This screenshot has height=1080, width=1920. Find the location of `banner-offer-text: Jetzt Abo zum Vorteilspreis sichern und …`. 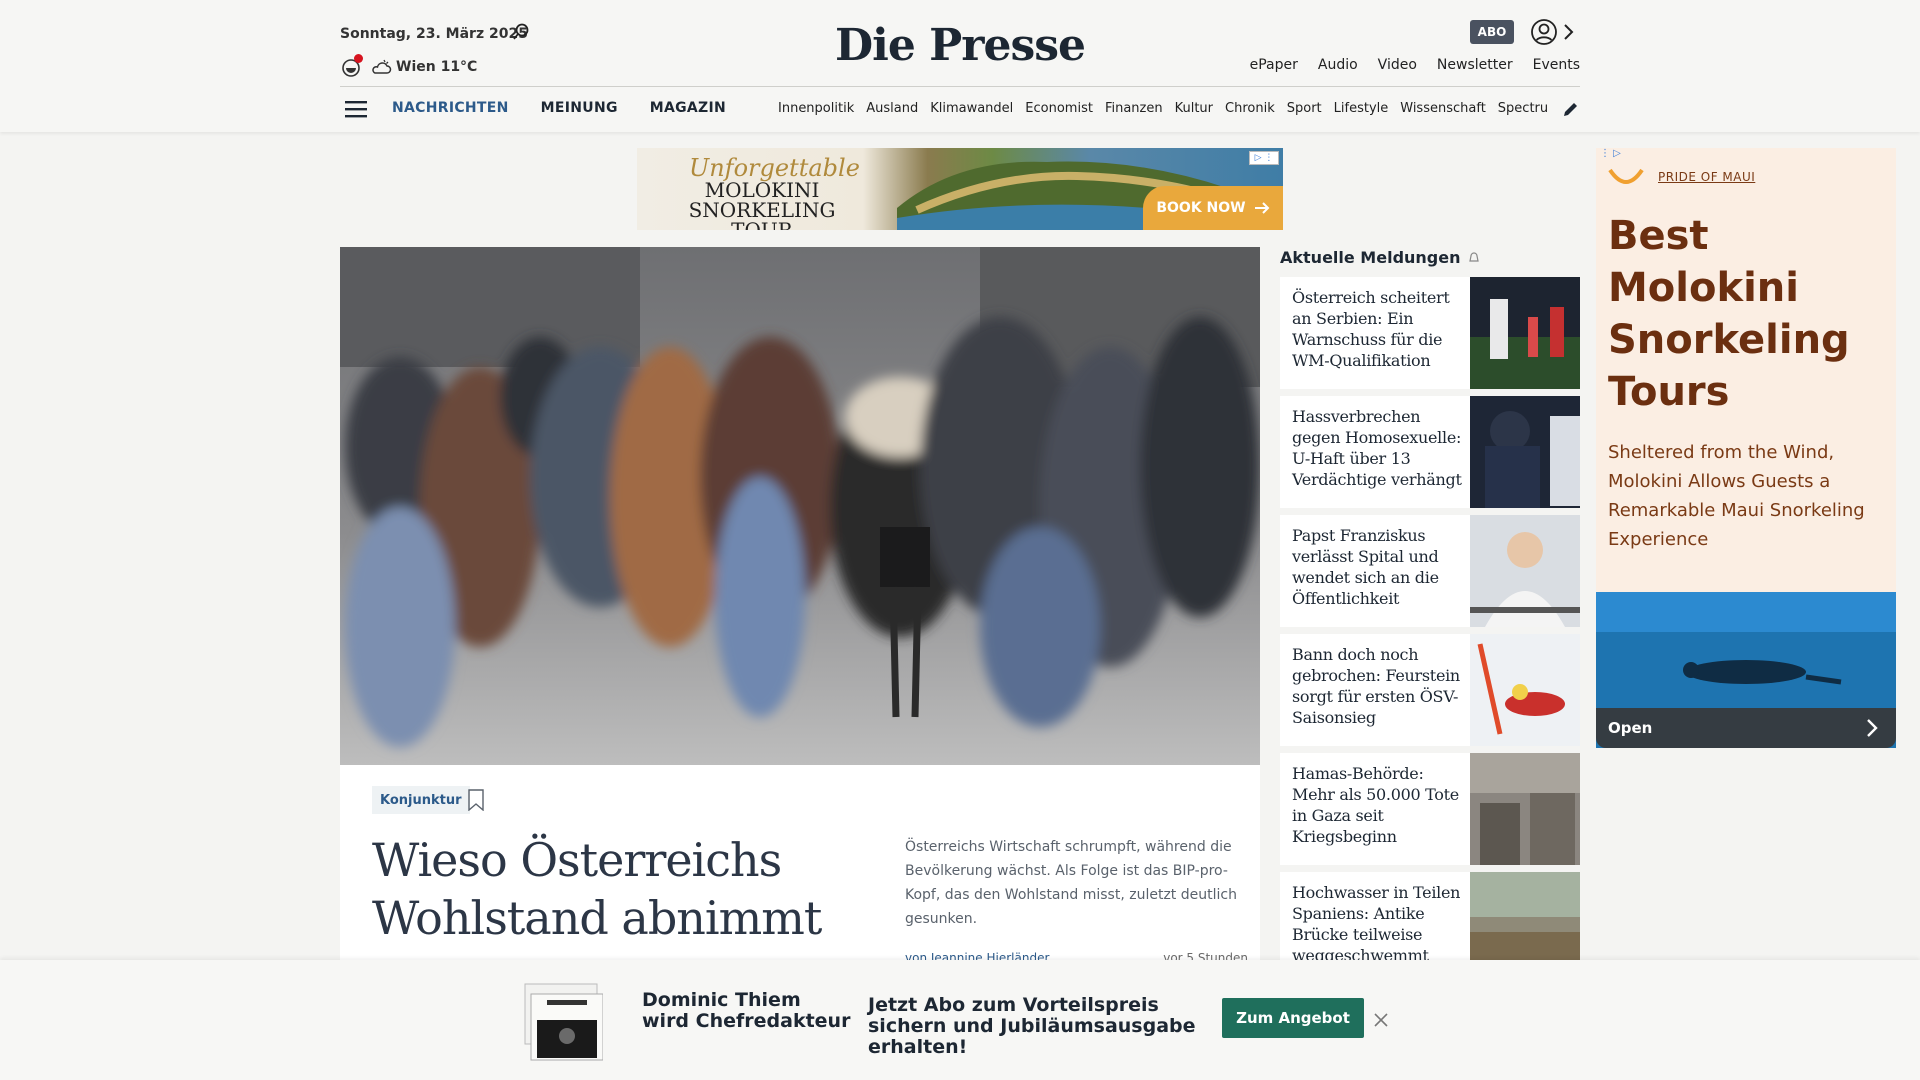

banner-offer-text: Jetzt Abo zum Vorteilspreis sichern und … is located at coordinates (1032, 1026).